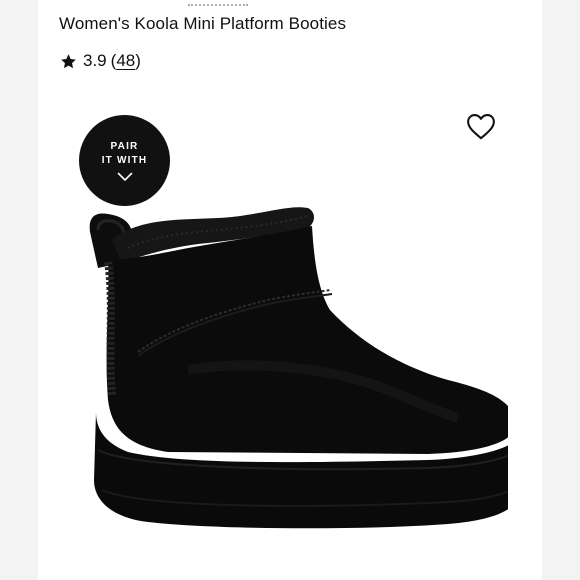 The width and height of the screenshot is (580, 580). What do you see at coordinates (203, 23) in the screenshot?
I see `product-title: Women's Koola Mini Platform Booties` at bounding box center [203, 23].